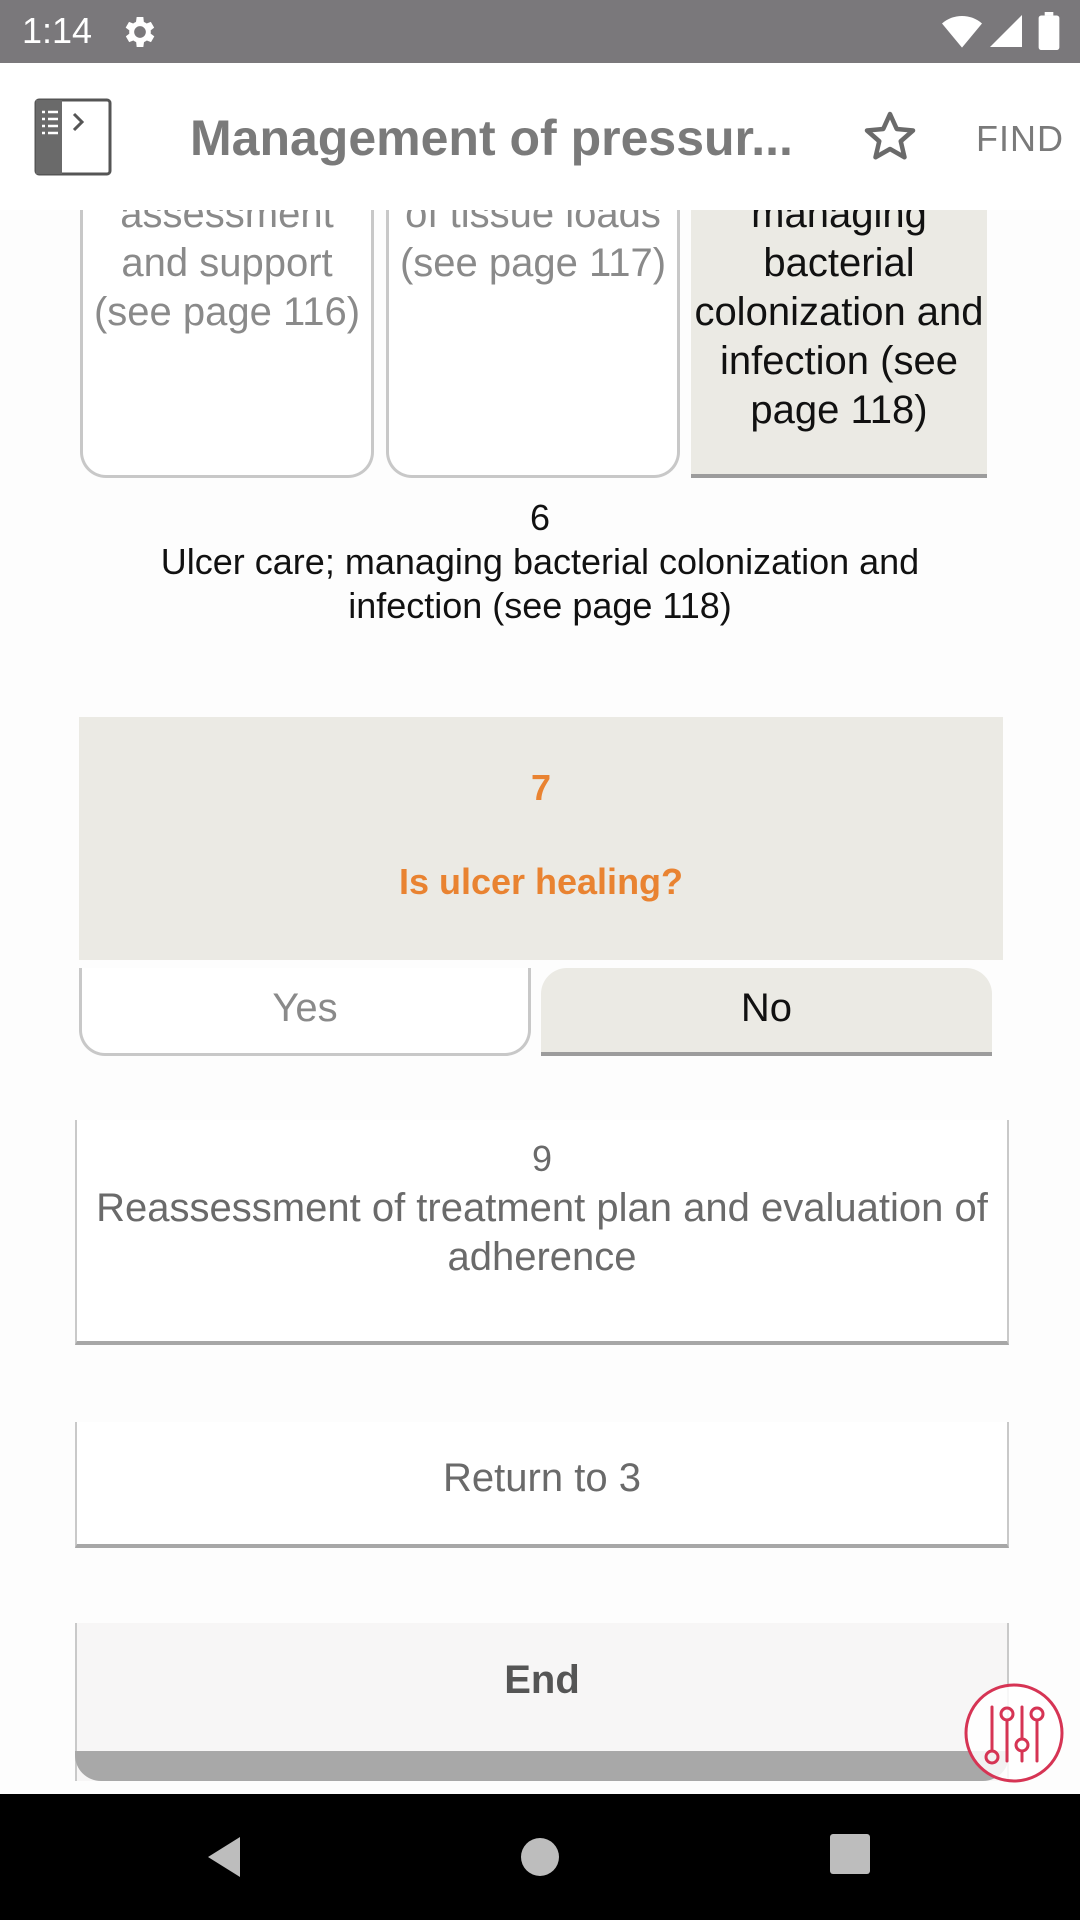 This screenshot has width=1080, height=1920. Describe the element at coordinates (1020, 139) in the screenshot. I see `find-button: FIND` at that location.